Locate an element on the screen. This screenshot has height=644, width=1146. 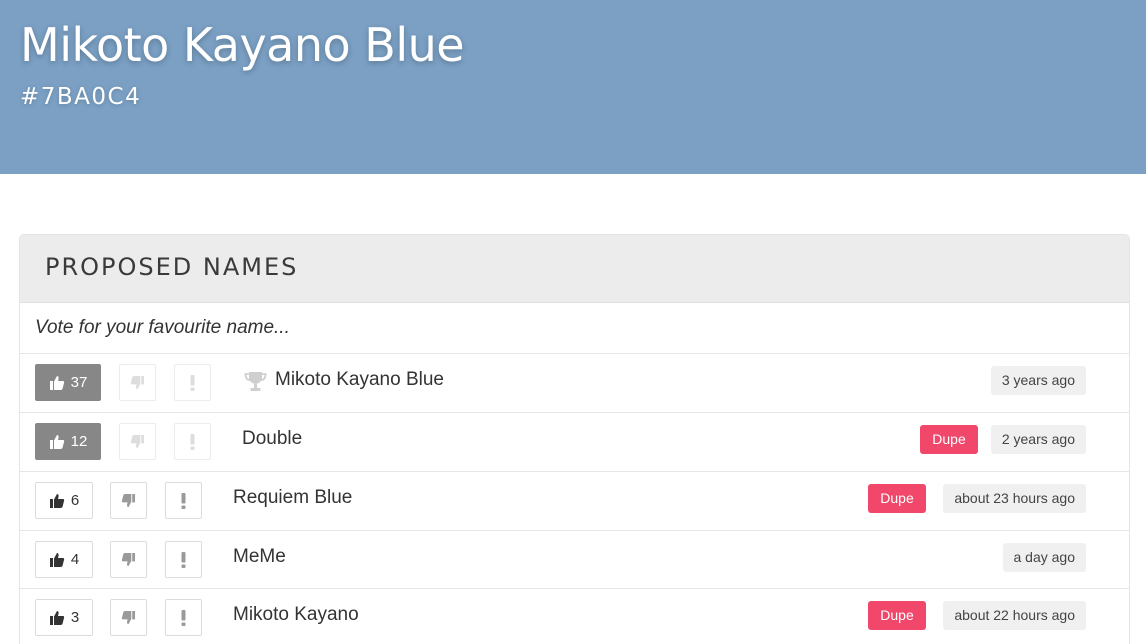
proposal-name: Requiem Blue is located at coordinates (293, 497).